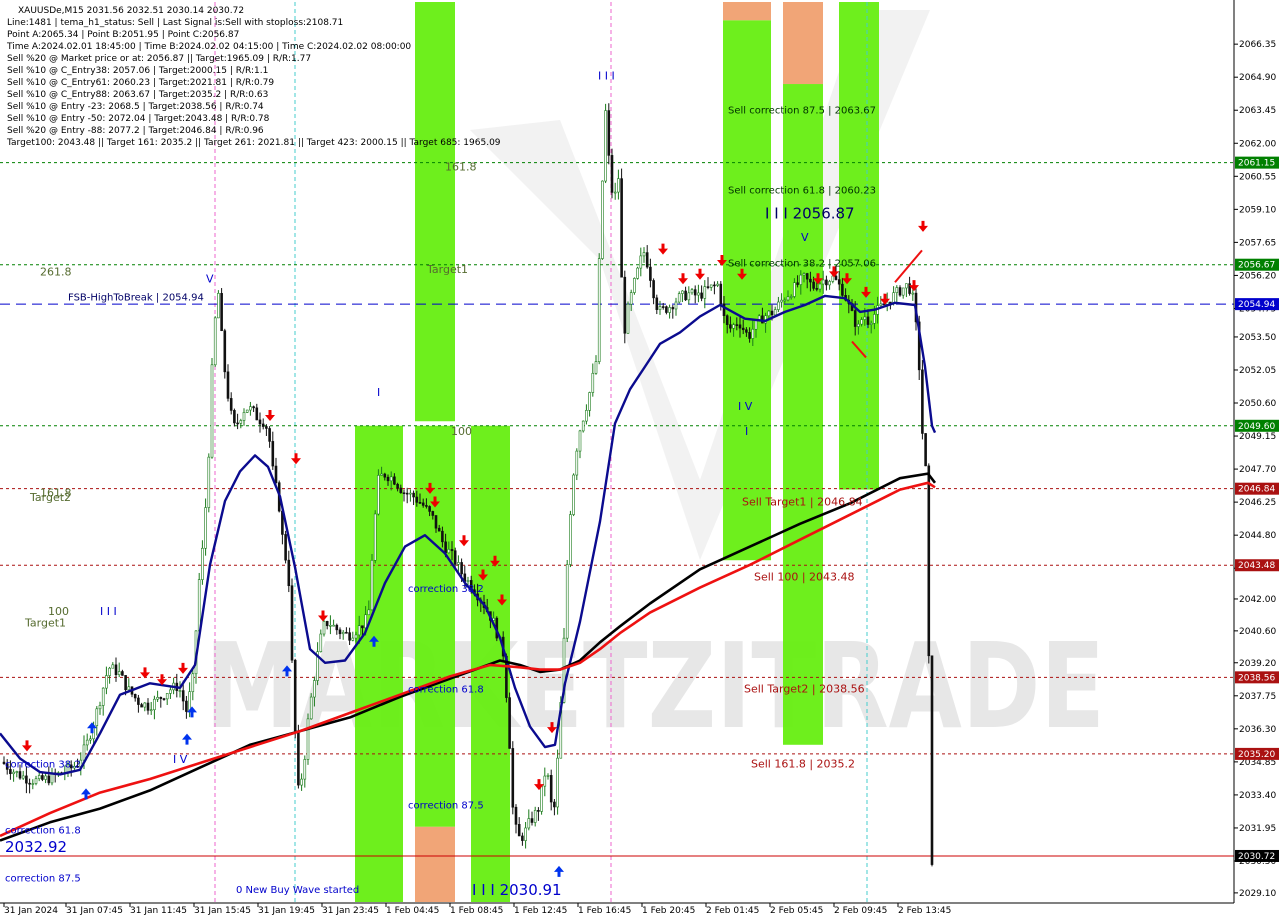  What do you see at coordinates (802, 190) in the screenshot?
I see `annotation: Sell correction 61.8 | 2060.23` at bounding box center [802, 190].